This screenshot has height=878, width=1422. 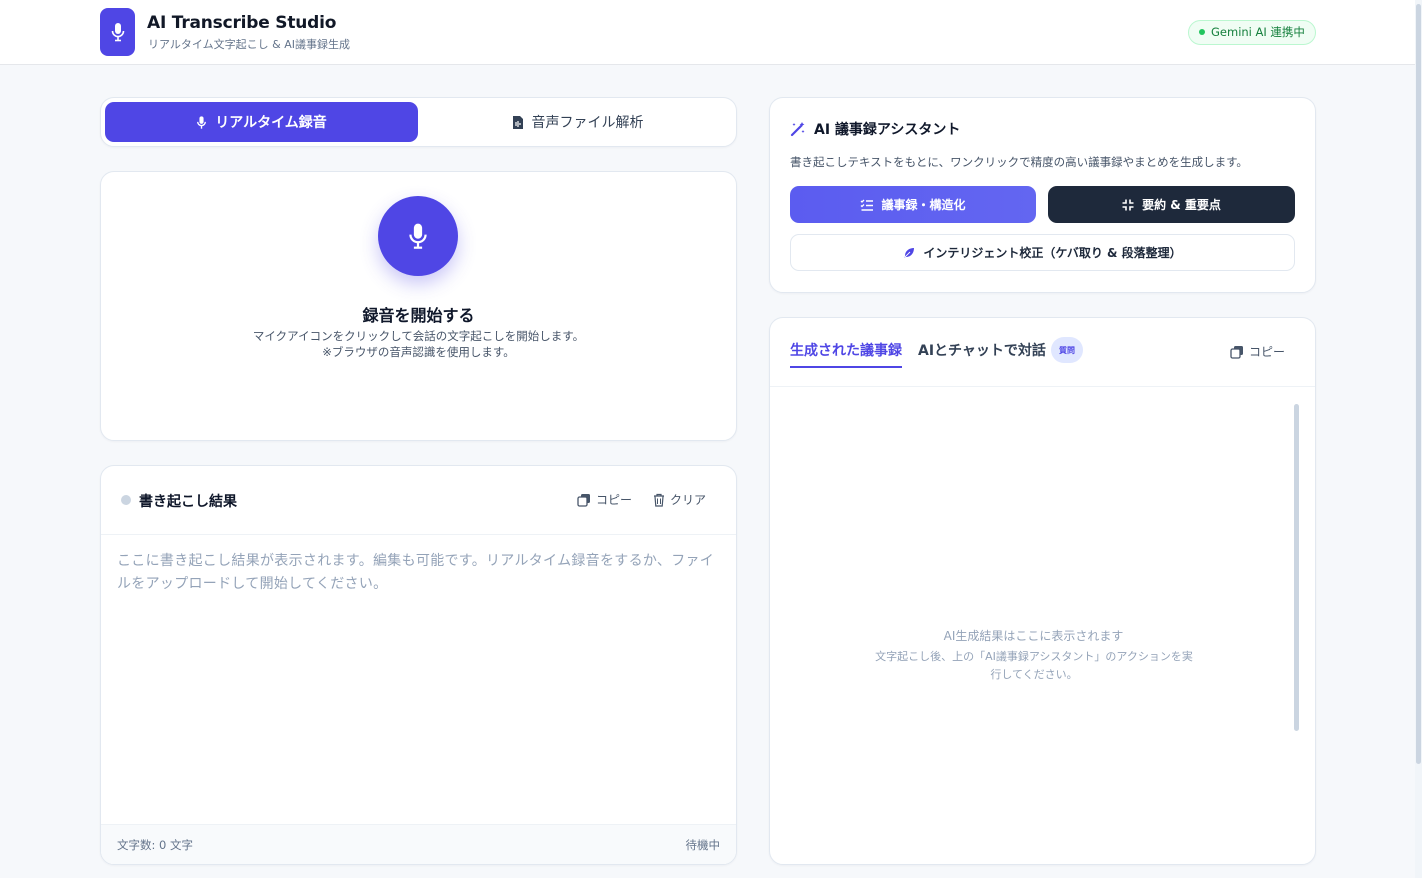 What do you see at coordinates (1033, 636) in the screenshot?
I see `empty-state-title: AI生成結果はここに表示されます` at bounding box center [1033, 636].